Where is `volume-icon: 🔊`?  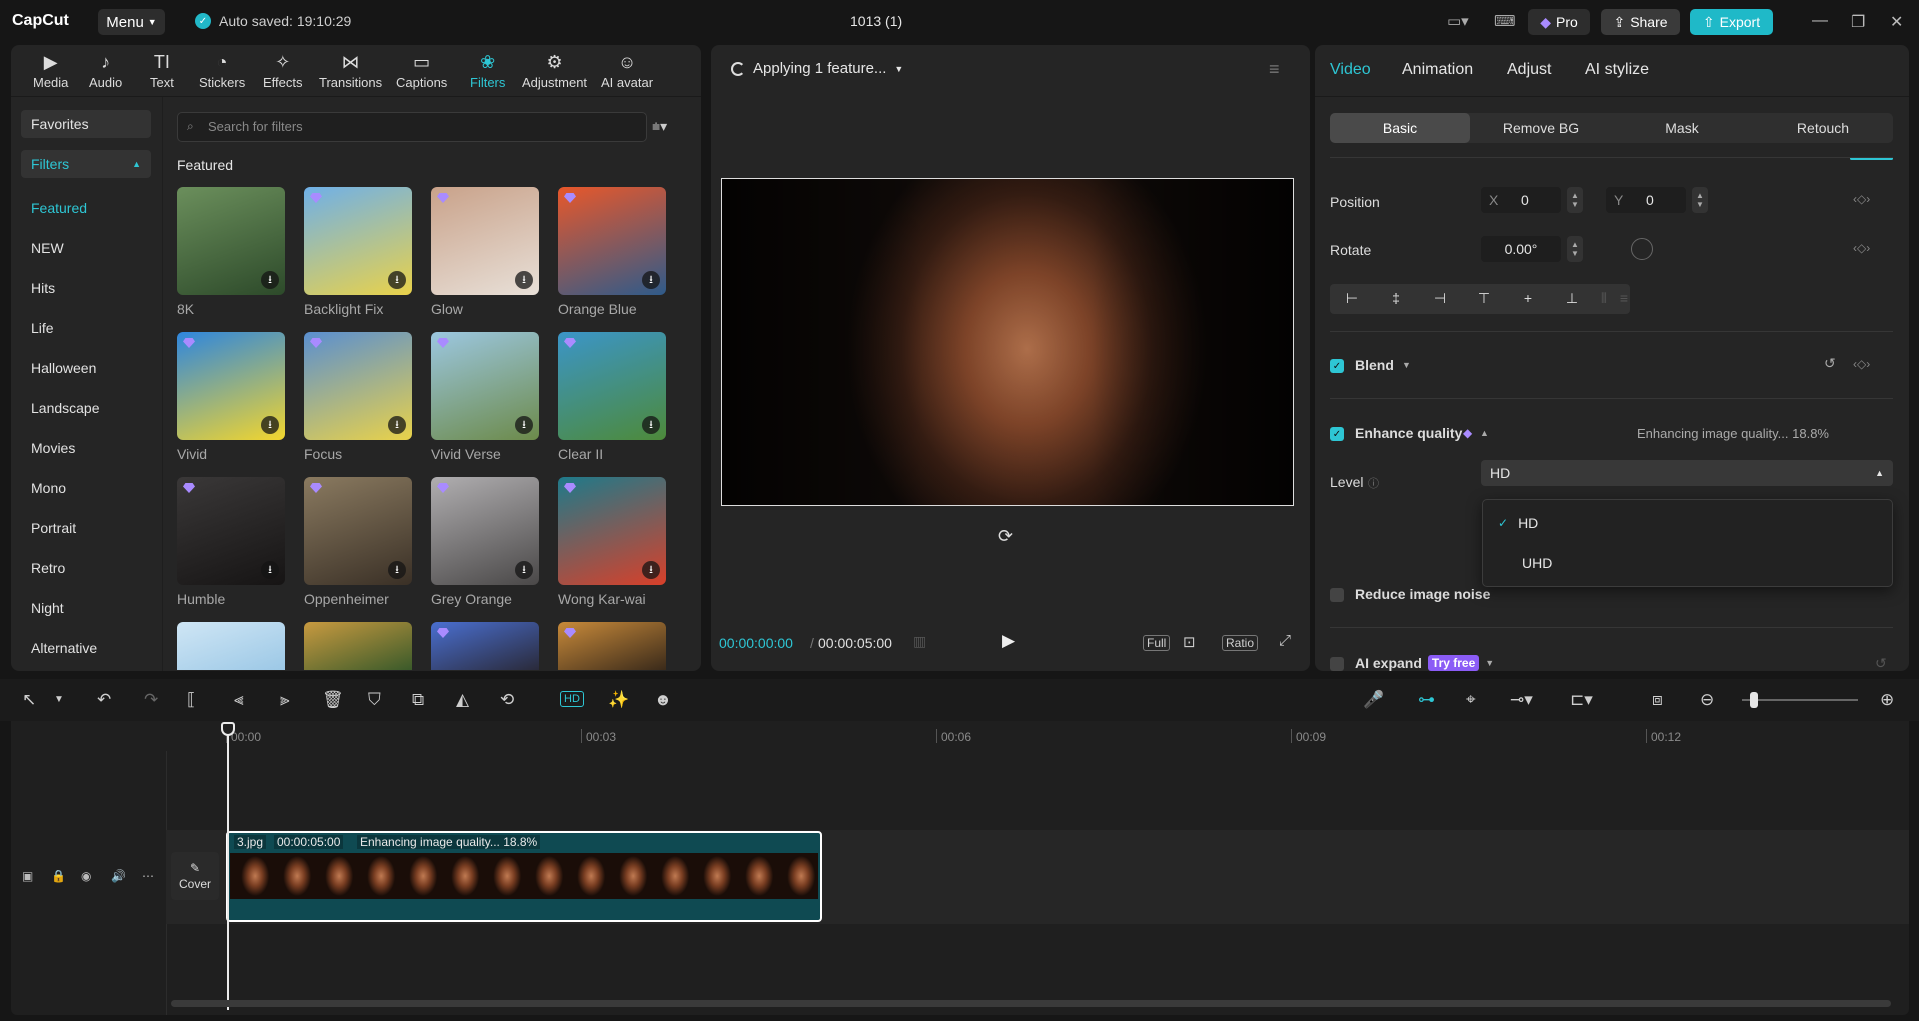
volume-icon: 🔊 is located at coordinates (118, 876).